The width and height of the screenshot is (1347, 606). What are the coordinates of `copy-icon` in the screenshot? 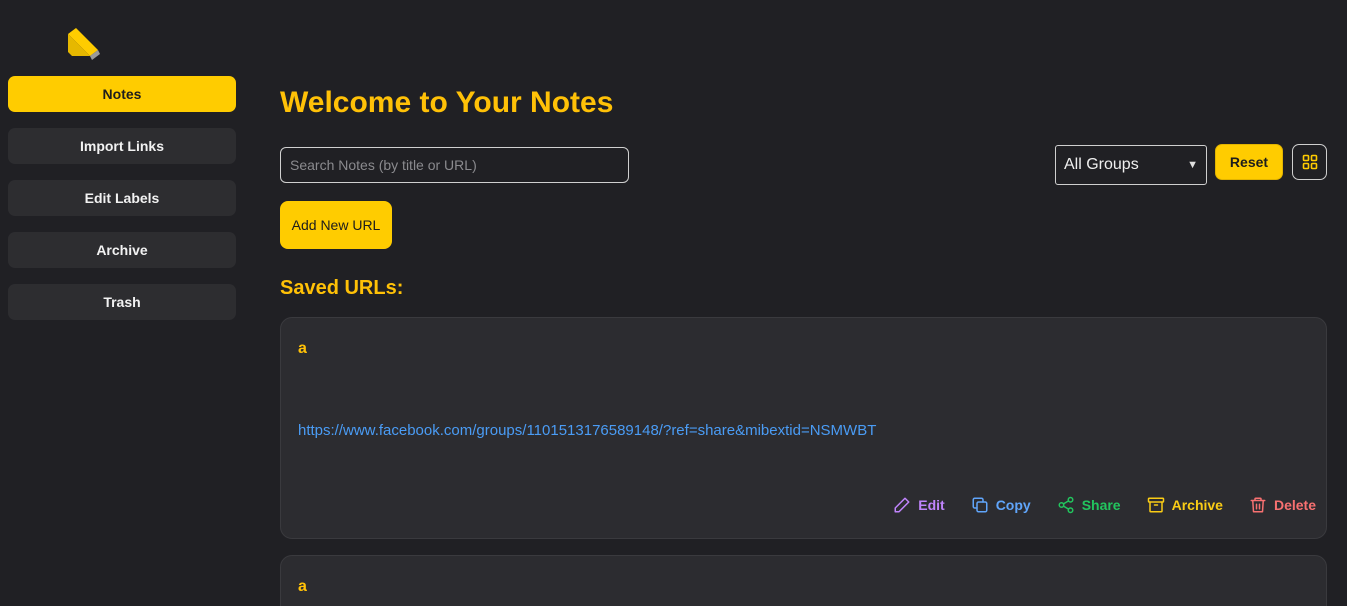 It's located at (980, 505).